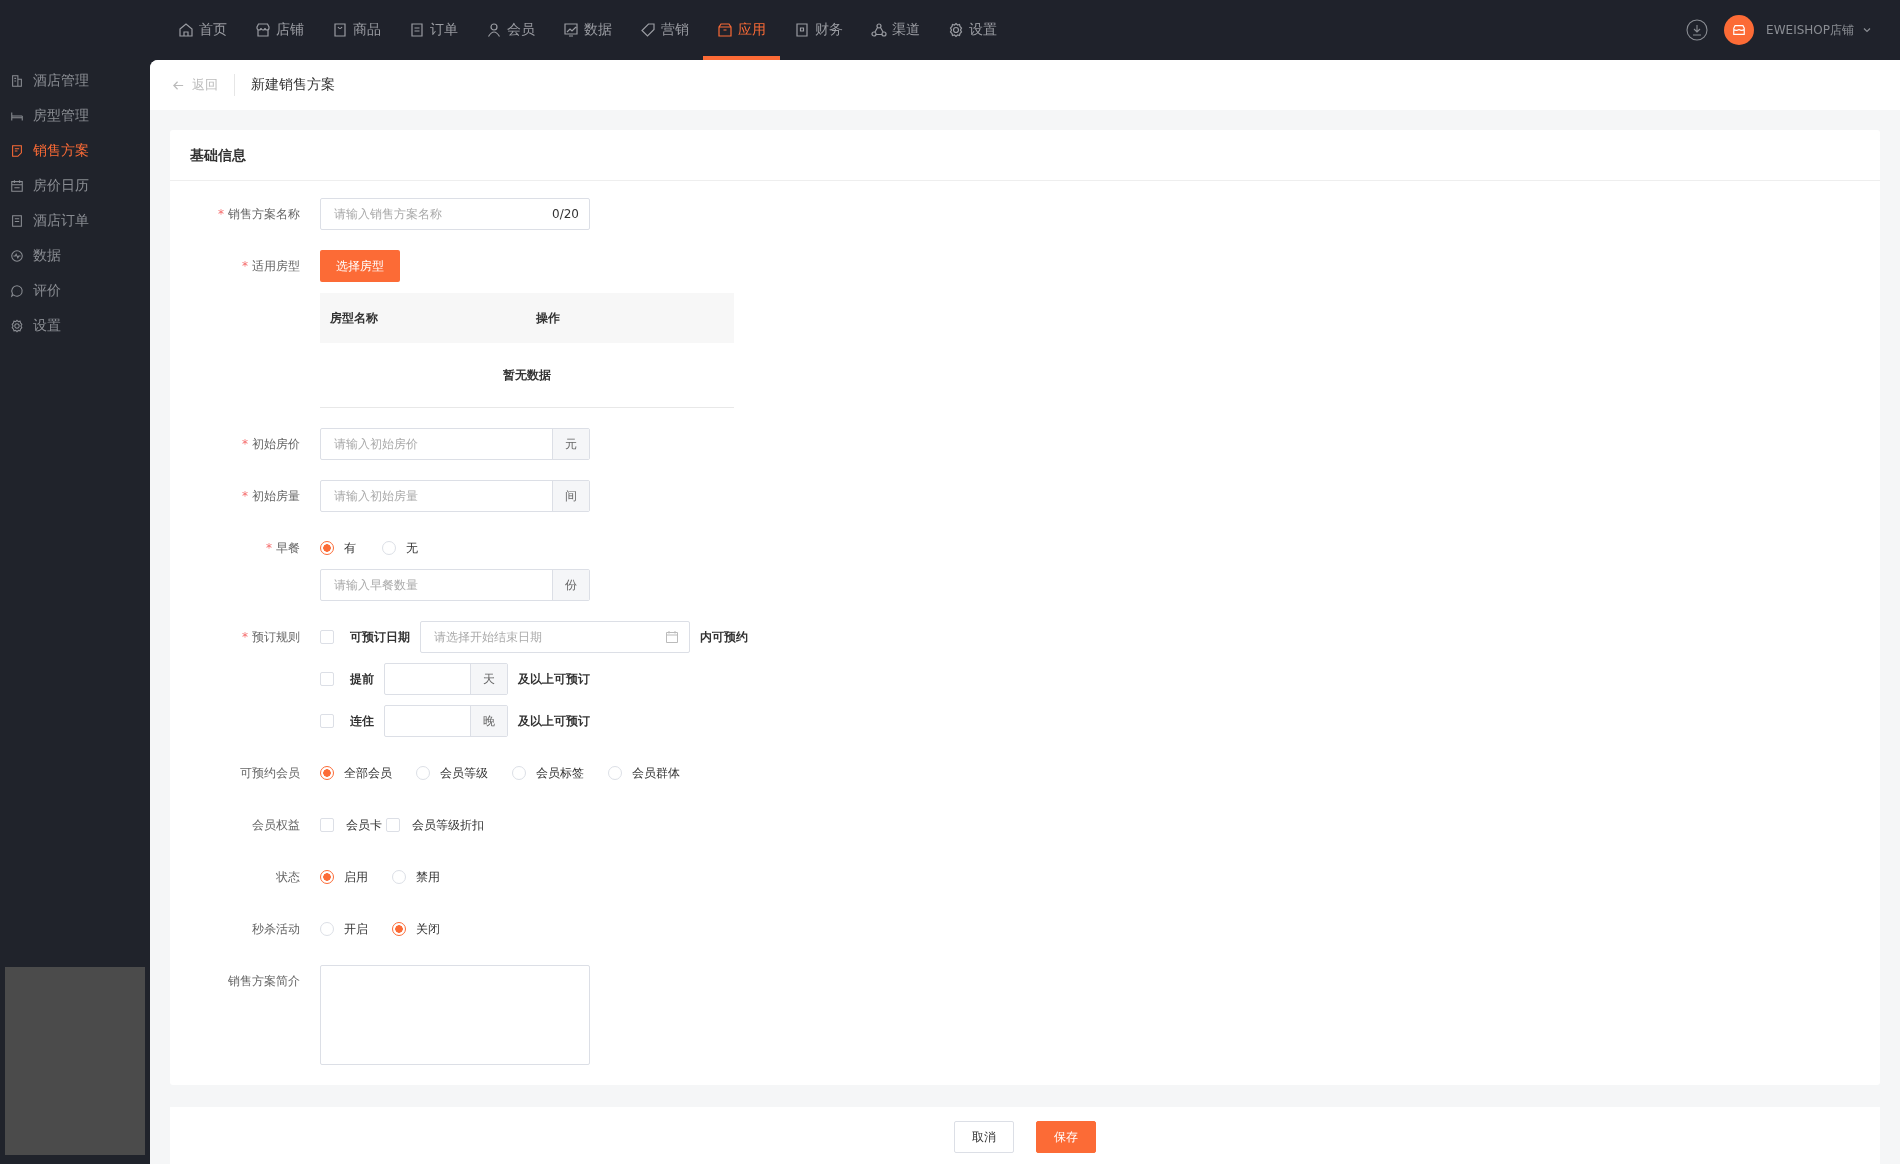 The image size is (1900, 1164). Describe the element at coordinates (75, 255) in the screenshot. I see `sidebar-item: 数据` at that location.